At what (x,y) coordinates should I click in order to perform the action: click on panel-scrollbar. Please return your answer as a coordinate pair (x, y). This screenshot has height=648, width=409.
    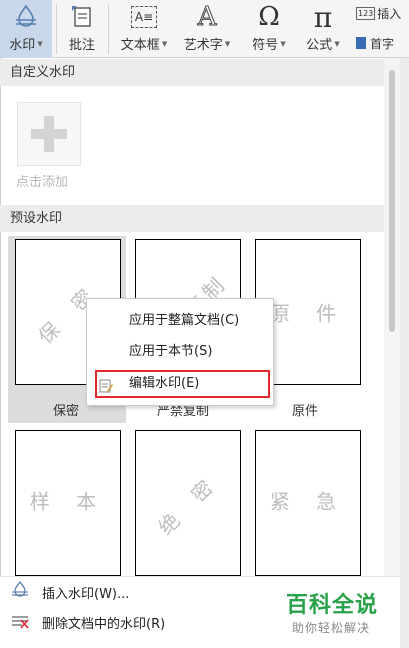
    Looking at the image, I should click on (392, 317).